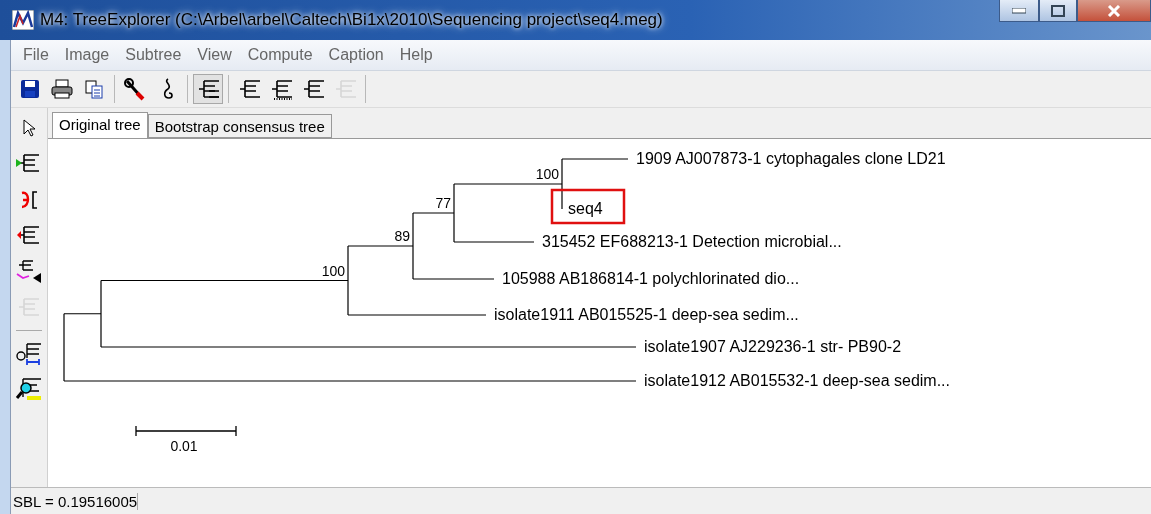  Describe the element at coordinates (29, 128) in the screenshot. I see `pointer-icon` at that location.